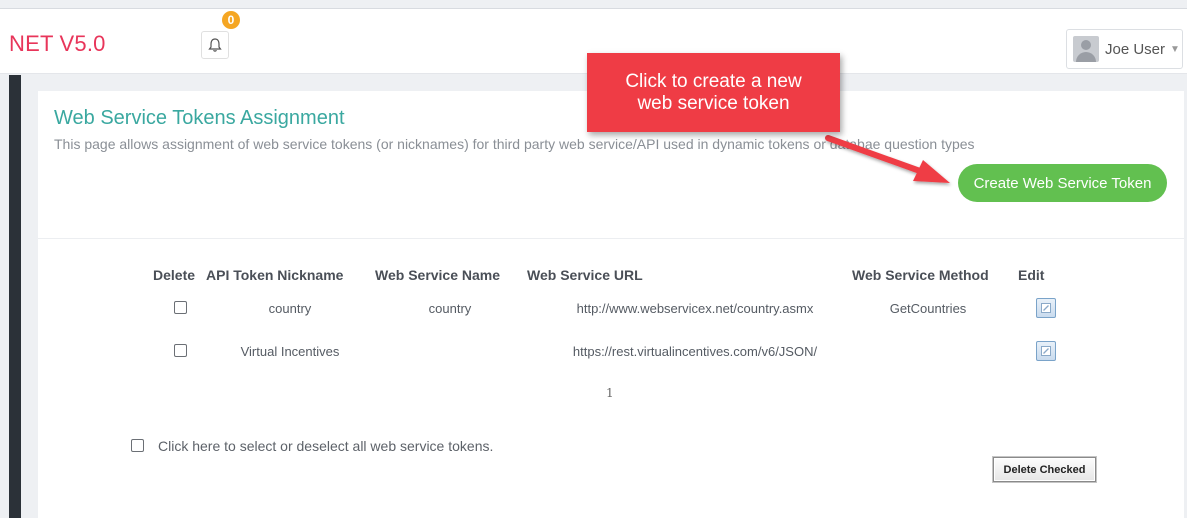 The height and width of the screenshot is (518, 1187). Describe the element at coordinates (137, 445) in the screenshot. I see `select-all-checkbox` at that location.